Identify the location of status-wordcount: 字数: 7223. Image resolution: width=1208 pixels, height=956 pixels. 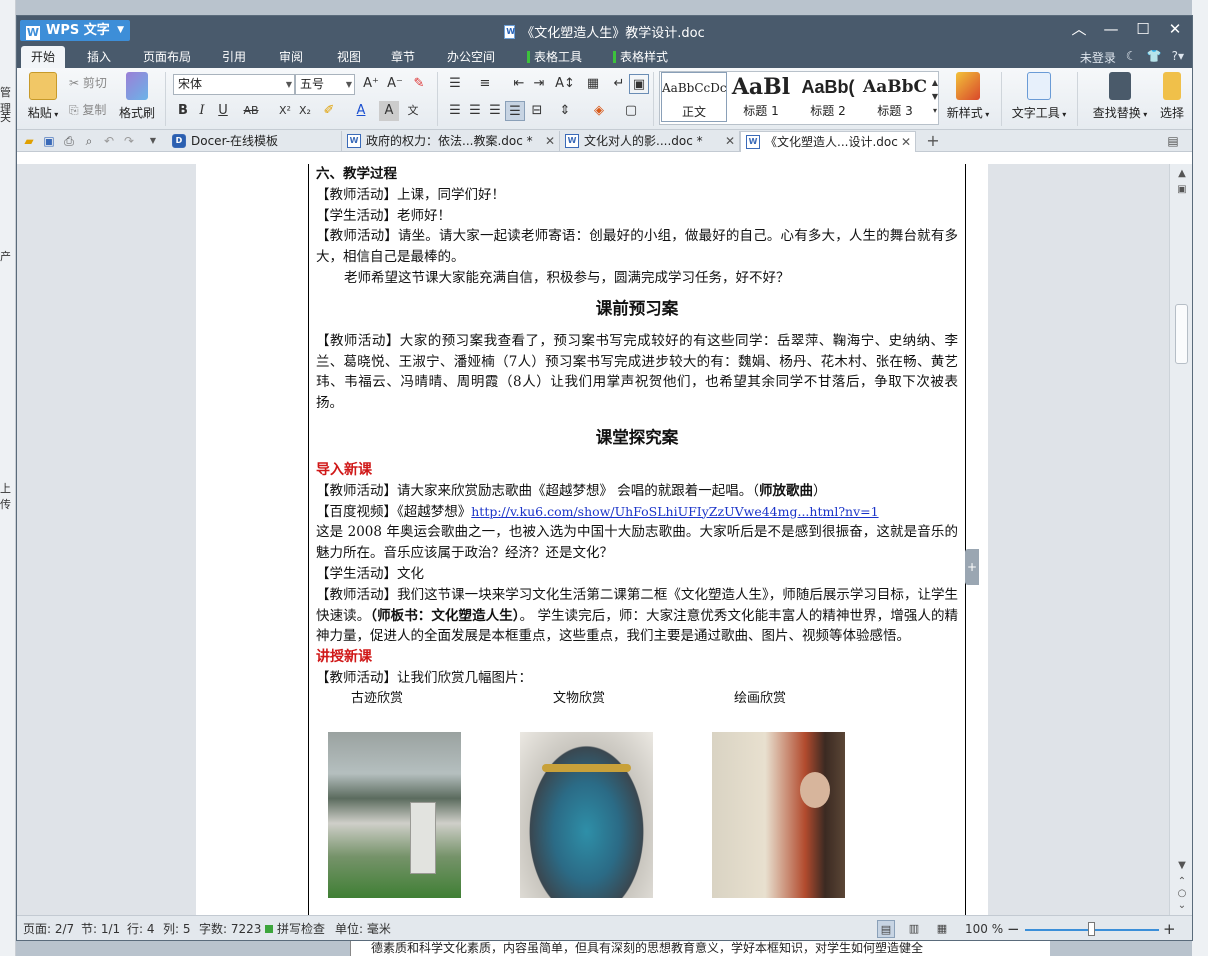
(230, 928).